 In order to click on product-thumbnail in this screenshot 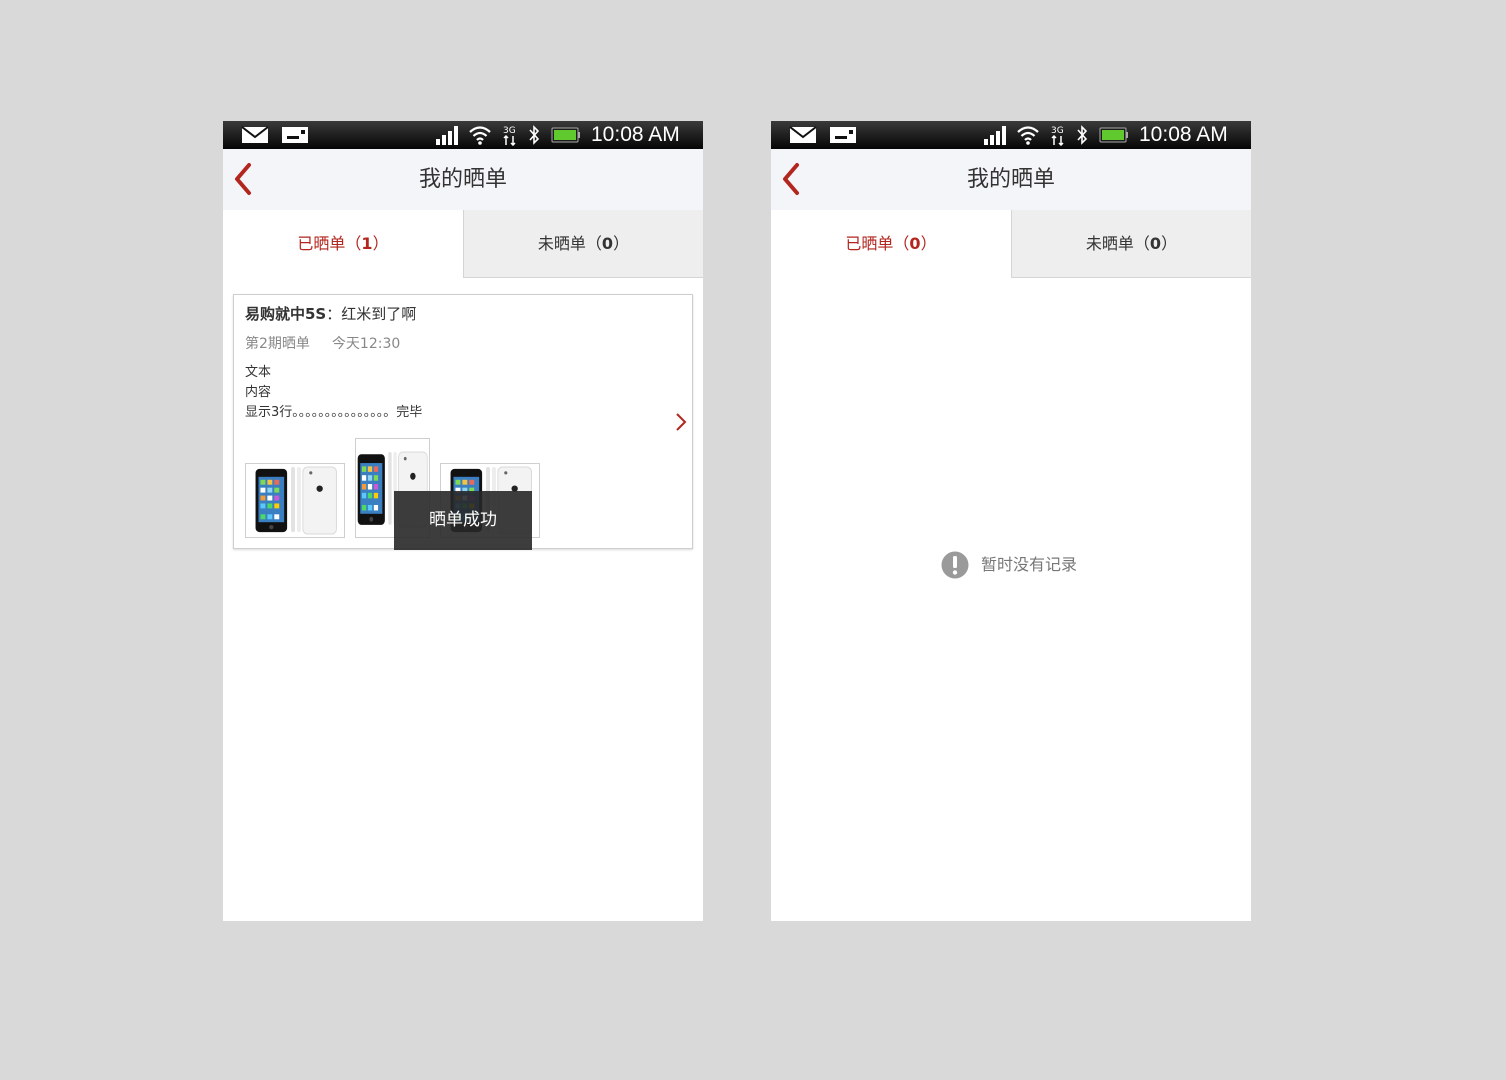, I will do `click(295, 500)`.